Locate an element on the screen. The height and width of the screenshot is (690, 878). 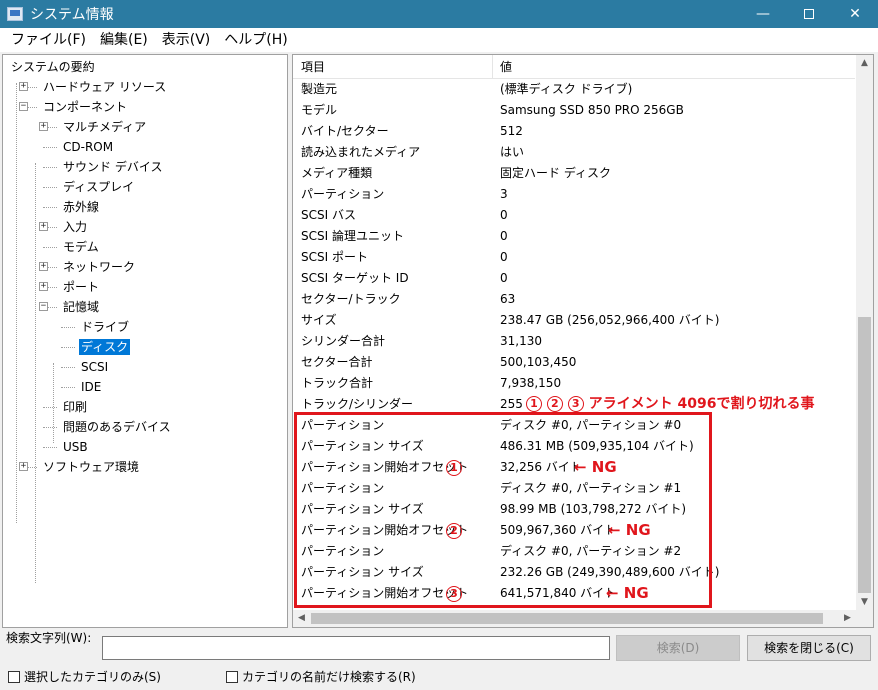
vertical-scroll-thumb is located at coordinates (864, 455).